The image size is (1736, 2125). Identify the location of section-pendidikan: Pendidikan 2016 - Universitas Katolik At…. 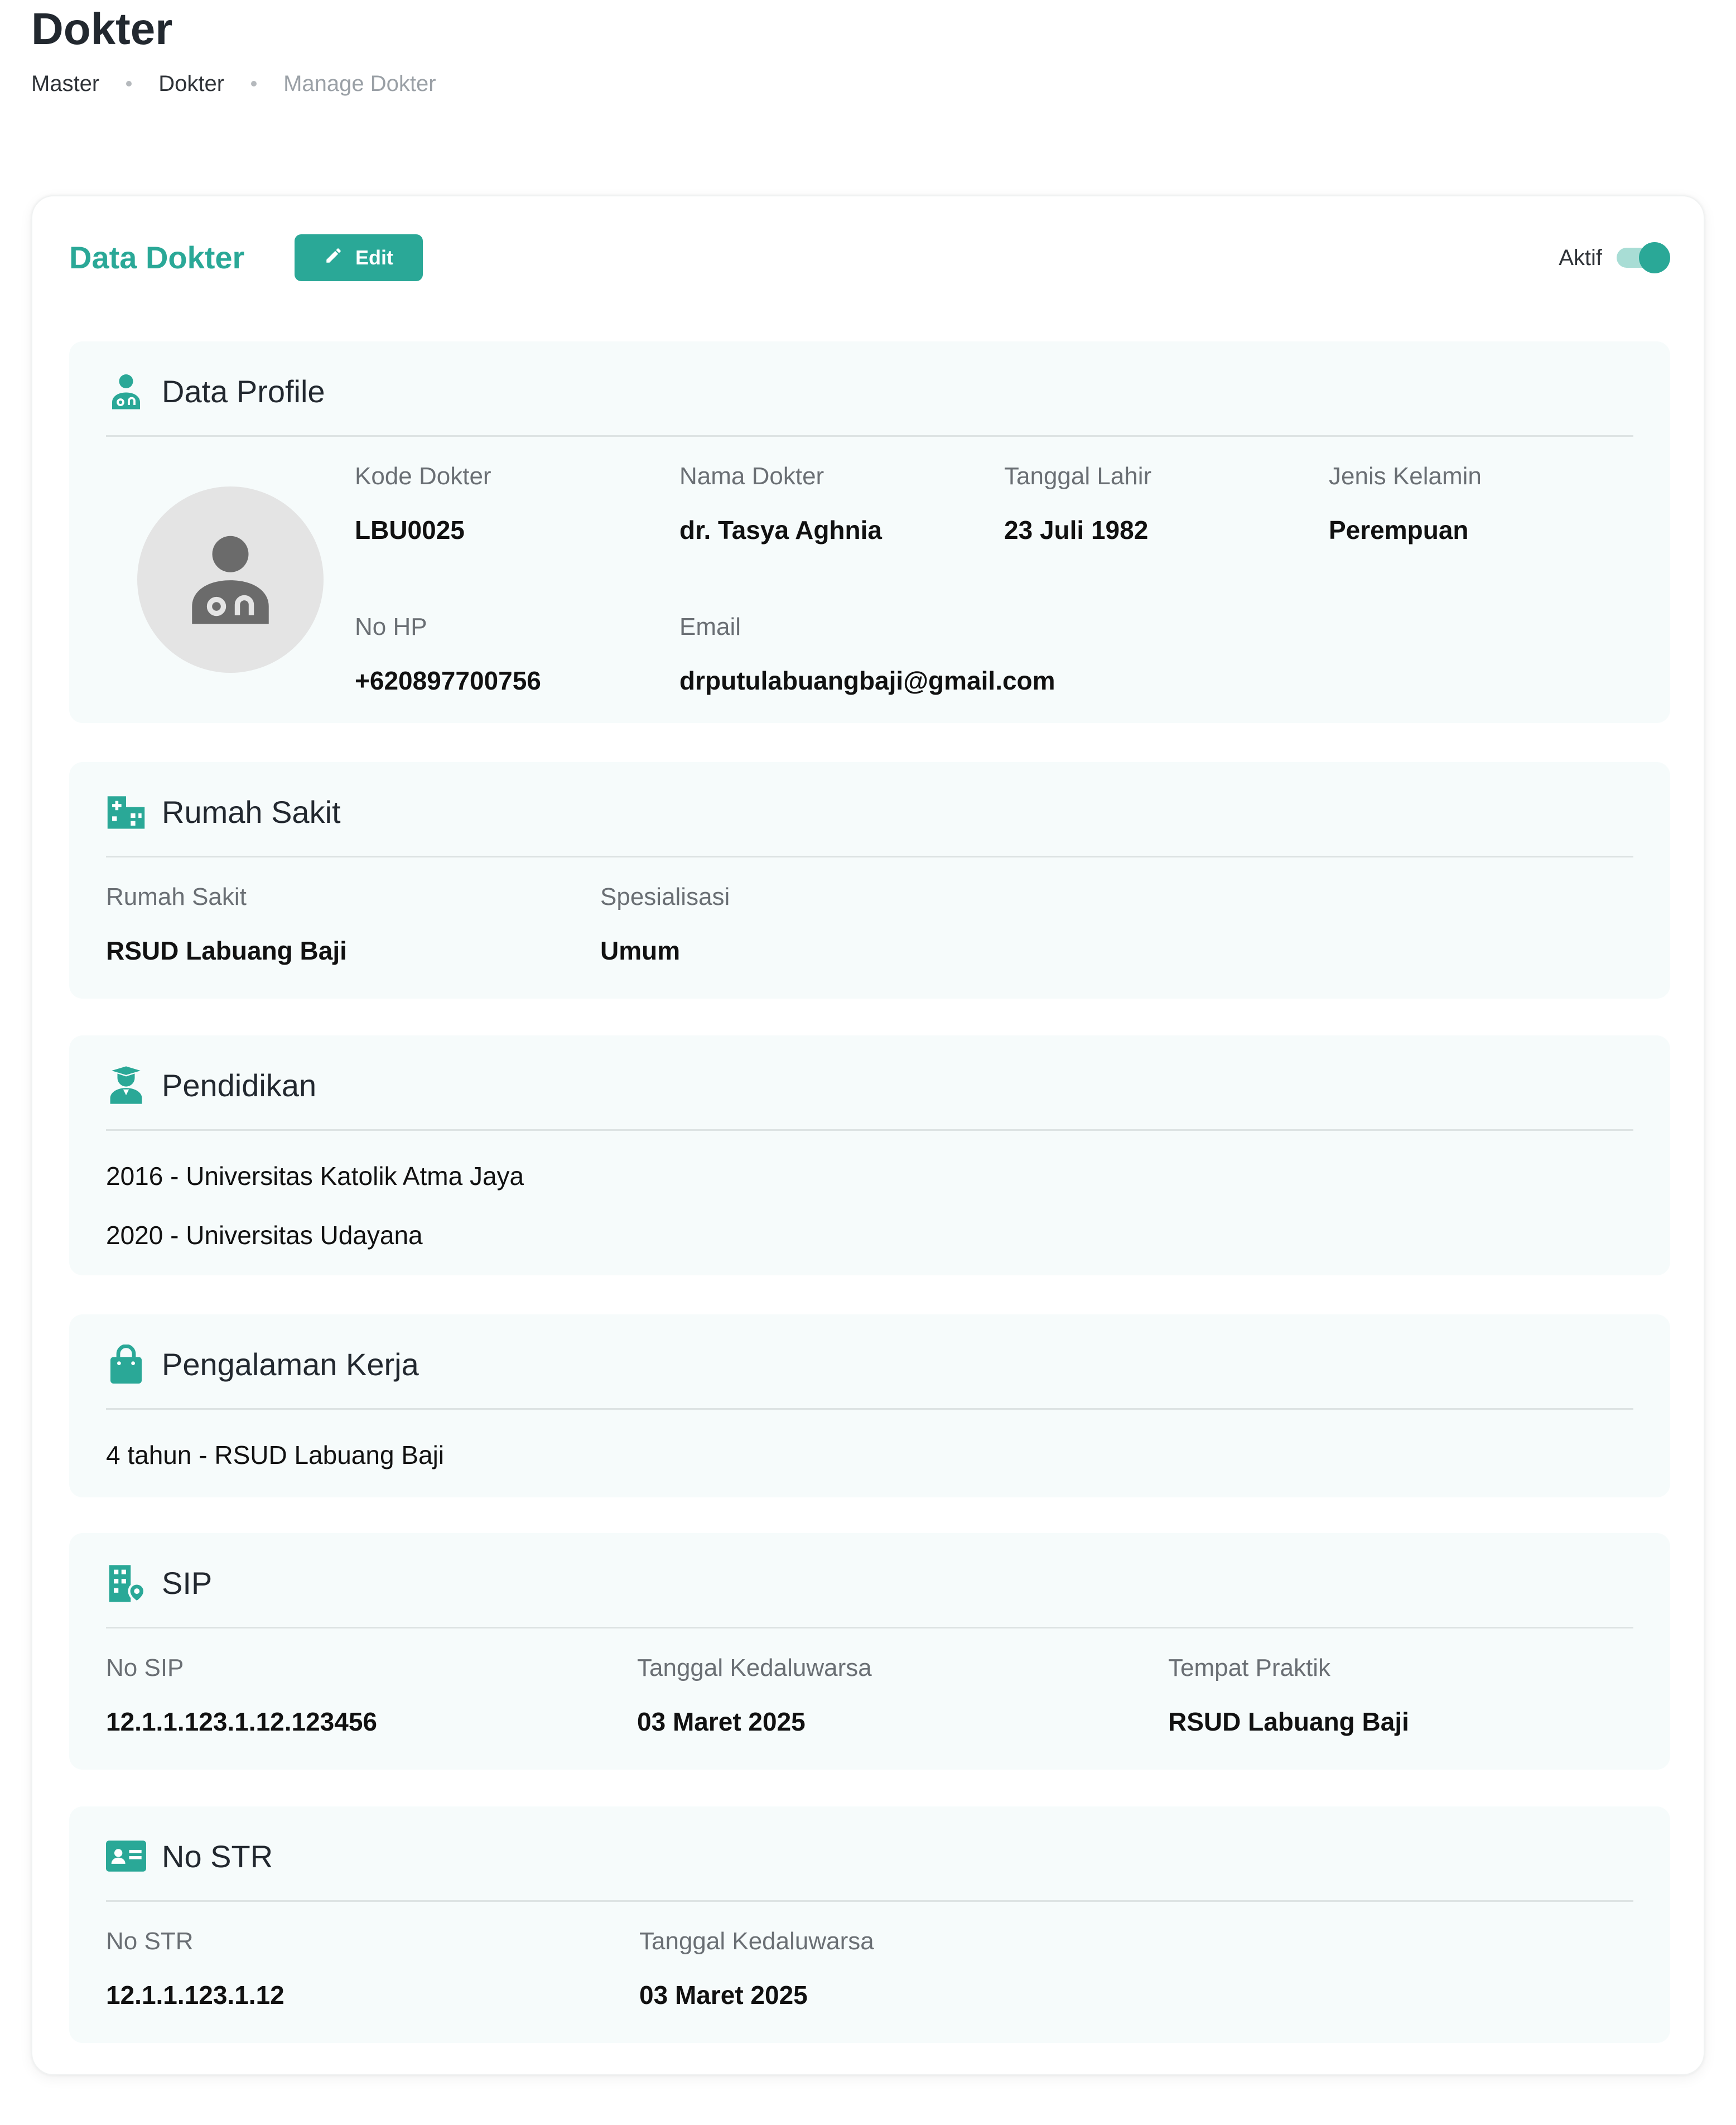
(869, 1155).